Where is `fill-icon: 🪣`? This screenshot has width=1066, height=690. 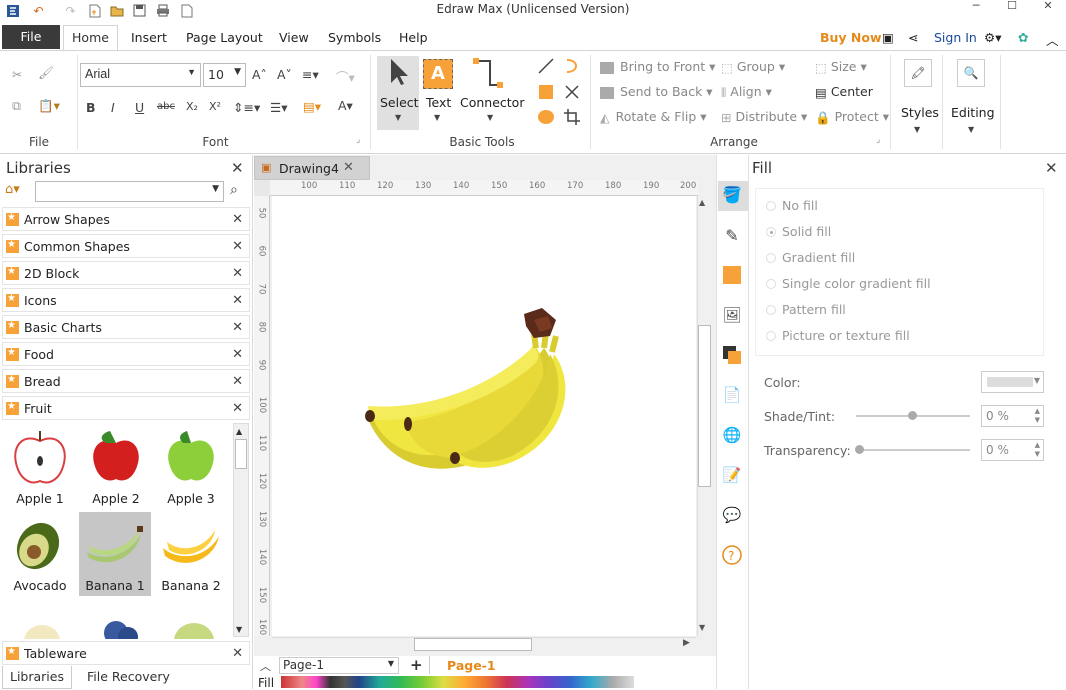
fill-icon: 🪣 is located at coordinates (732, 194).